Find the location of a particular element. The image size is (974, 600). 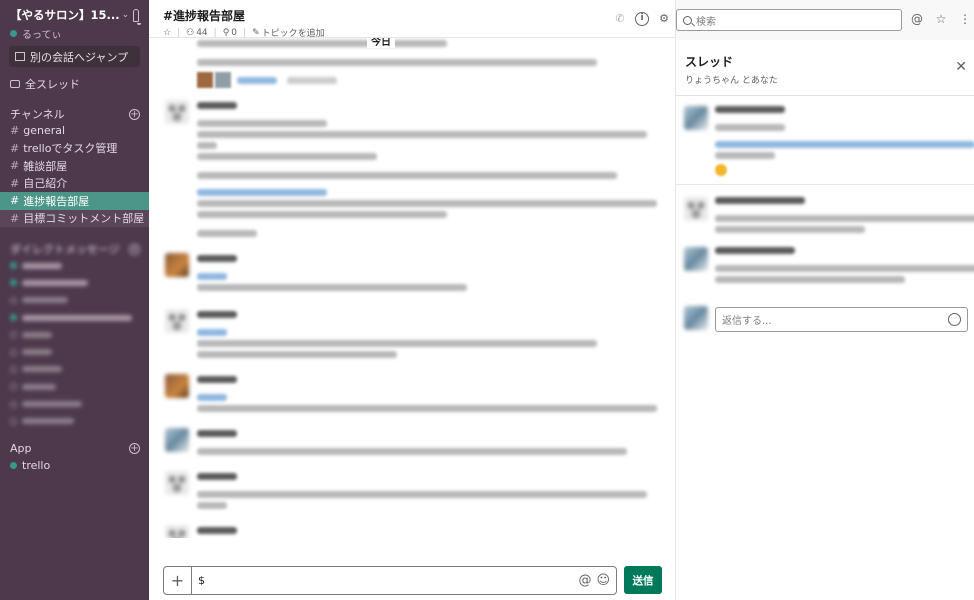

pin-icon: ⚲ is located at coordinates (226, 33).